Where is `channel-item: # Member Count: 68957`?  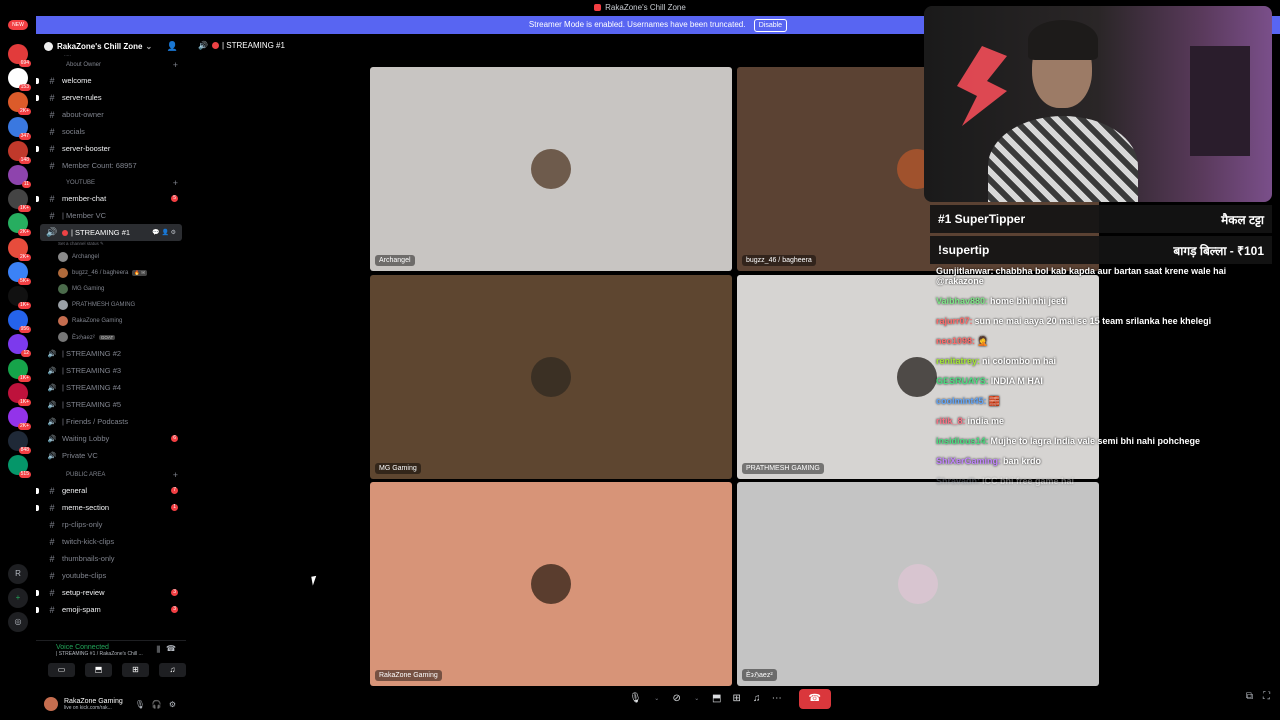
channel-item: # Member Count: 68957 is located at coordinates (111, 165).